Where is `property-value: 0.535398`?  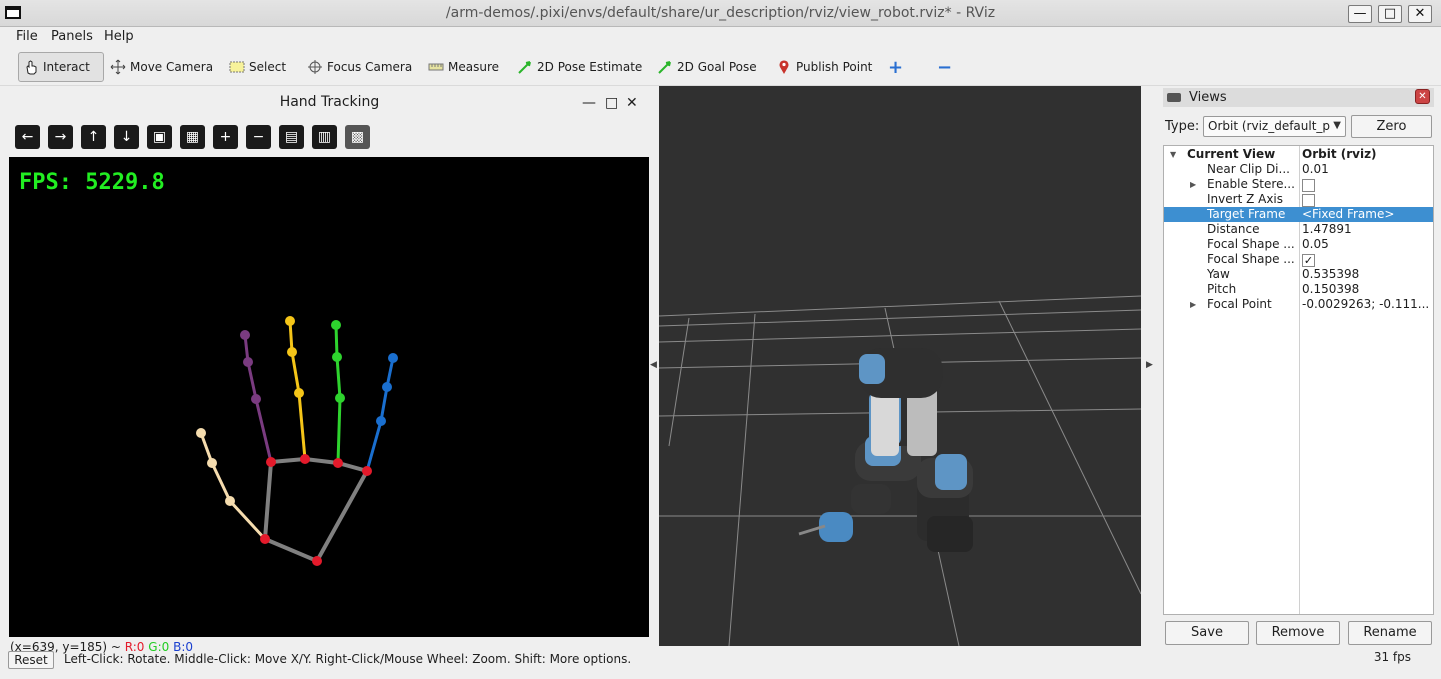 property-value: 0.535398 is located at coordinates (1368, 274).